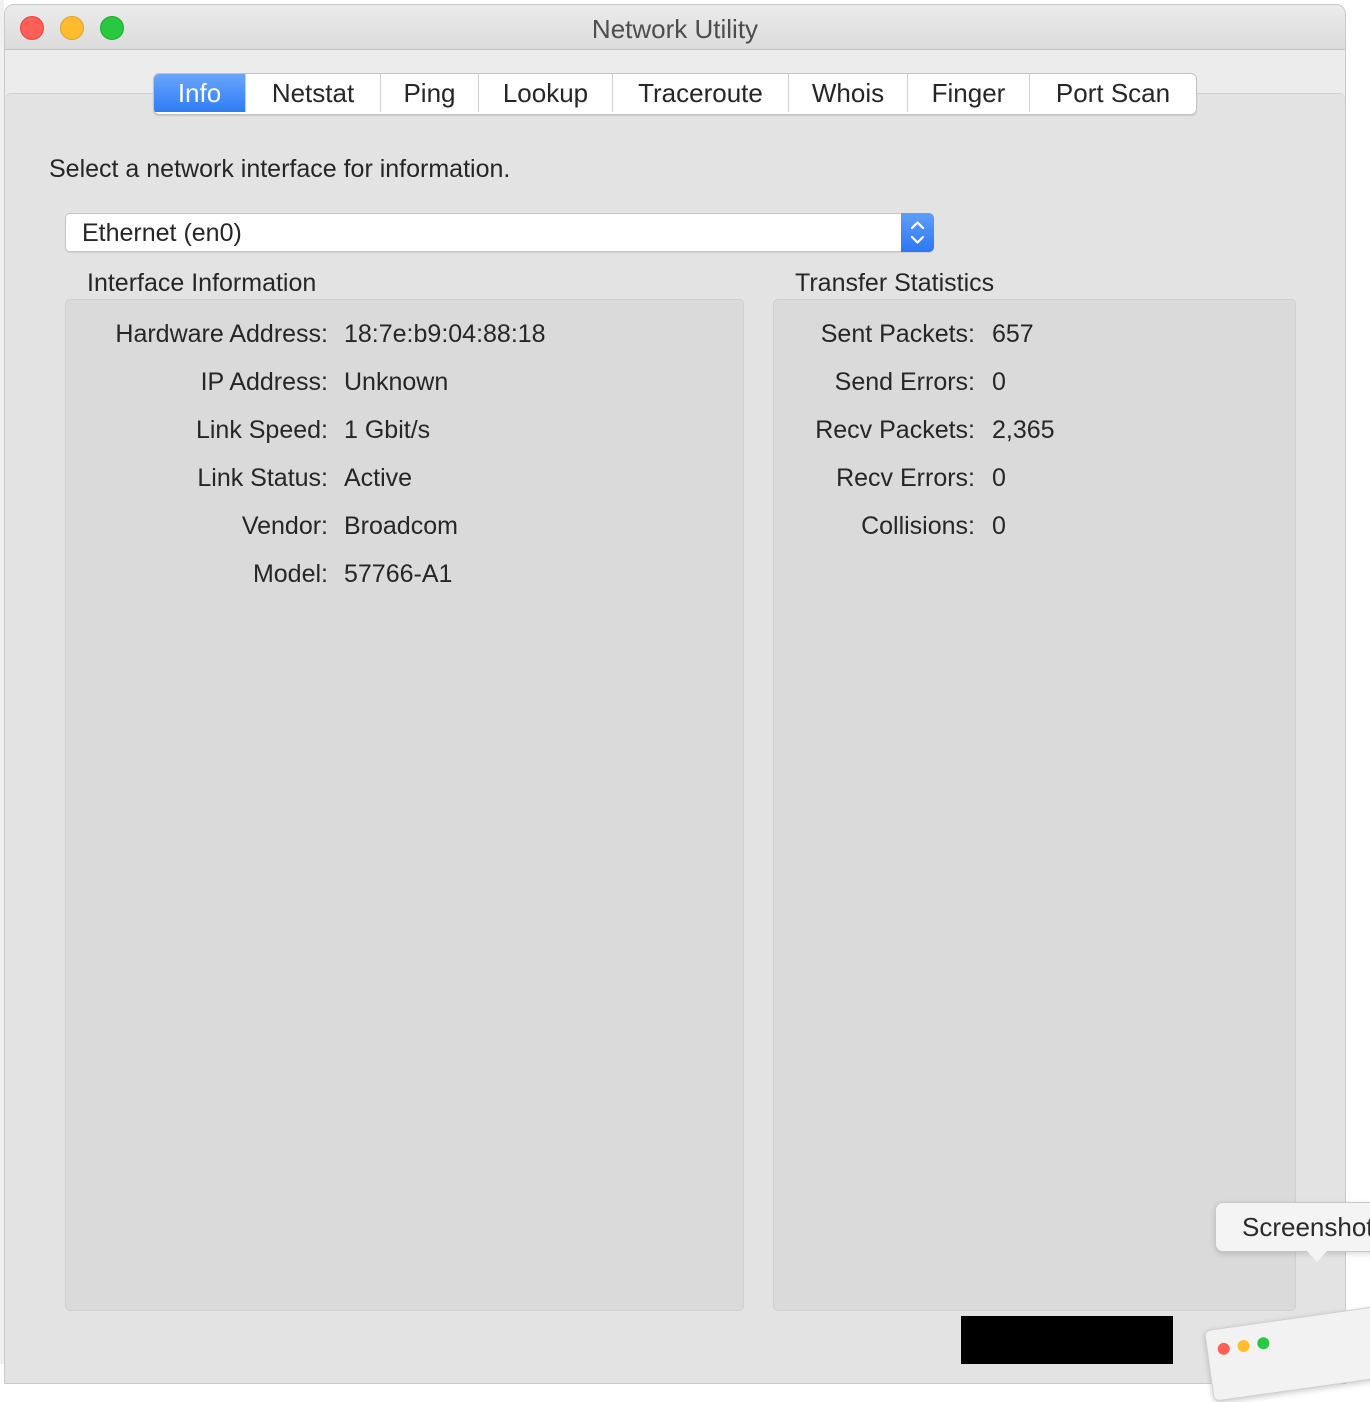 Image resolution: width=1370 pixels, height=1402 pixels. What do you see at coordinates (401, 526) in the screenshot?
I see `info-value: Broadcom` at bounding box center [401, 526].